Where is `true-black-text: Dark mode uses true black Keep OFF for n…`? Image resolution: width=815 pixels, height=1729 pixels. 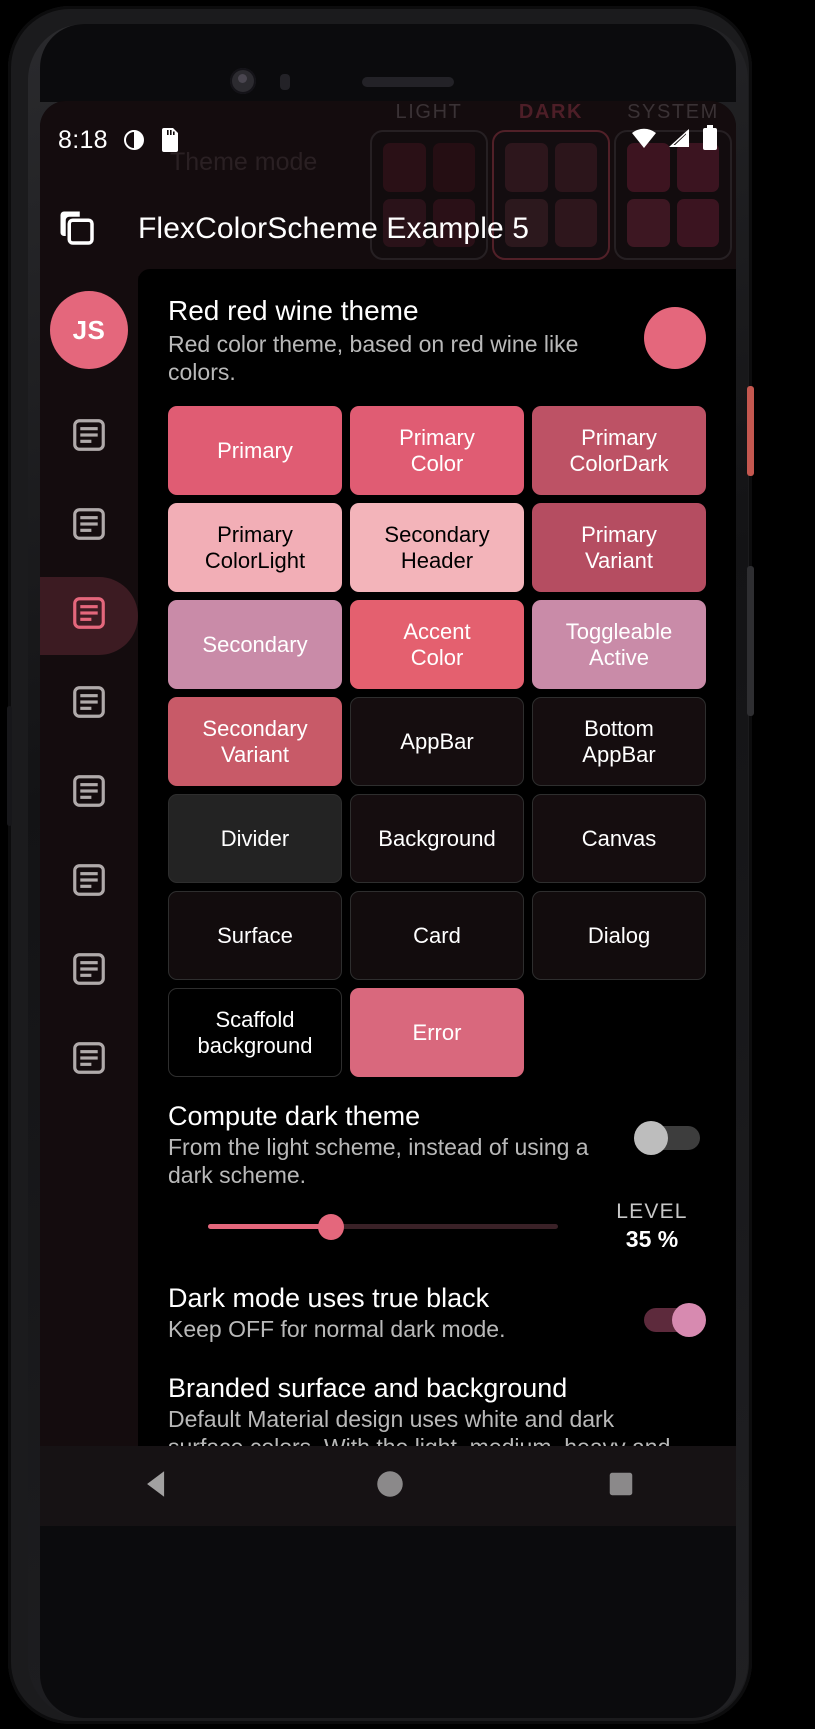 true-black-text: Dark mode uses true black Keep OFF for n… is located at coordinates (401, 1313).